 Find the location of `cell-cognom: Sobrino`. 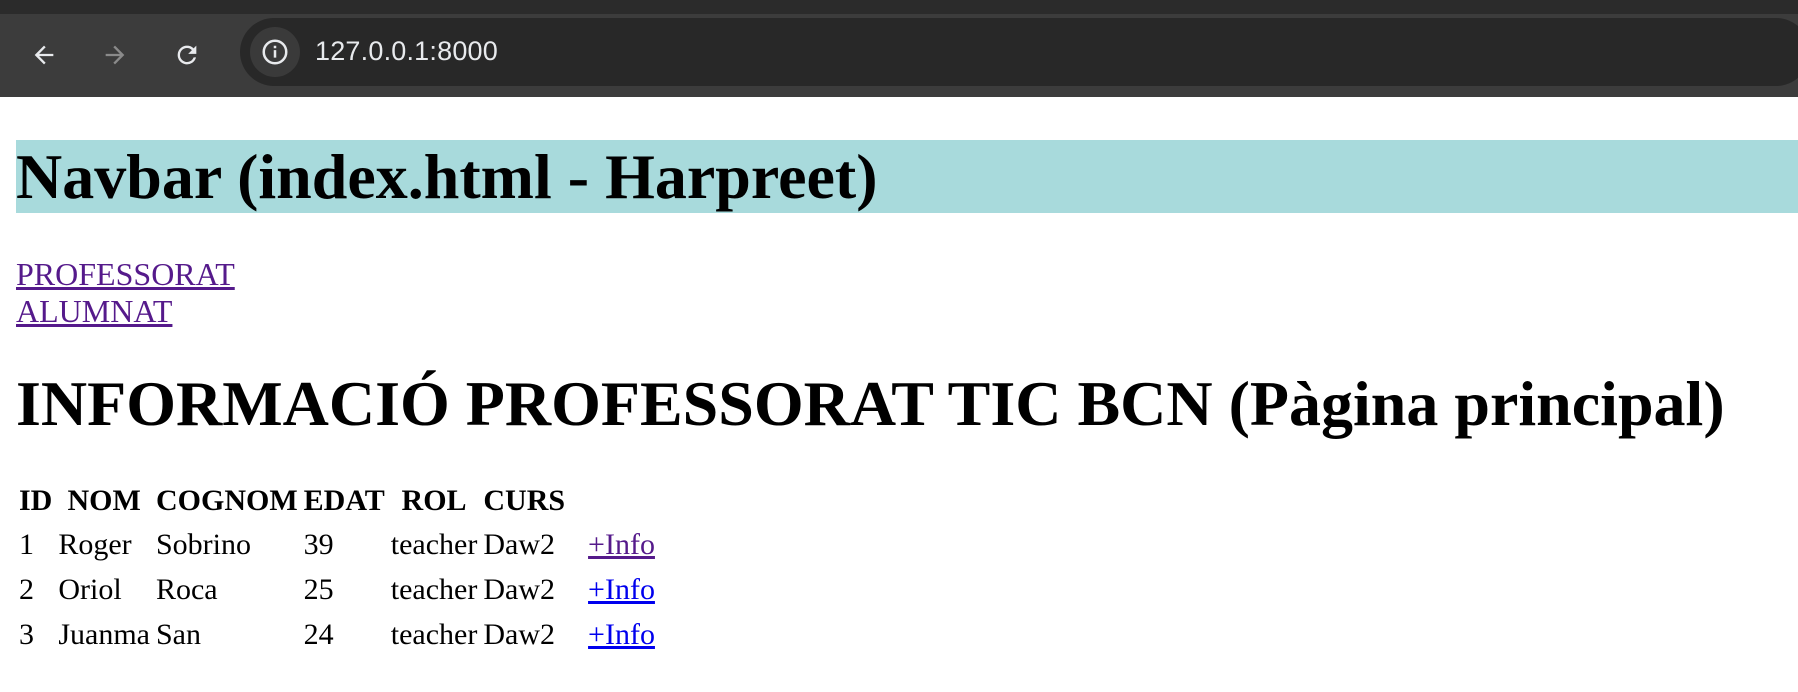

cell-cognom: Sobrino is located at coordinates (203, 544).